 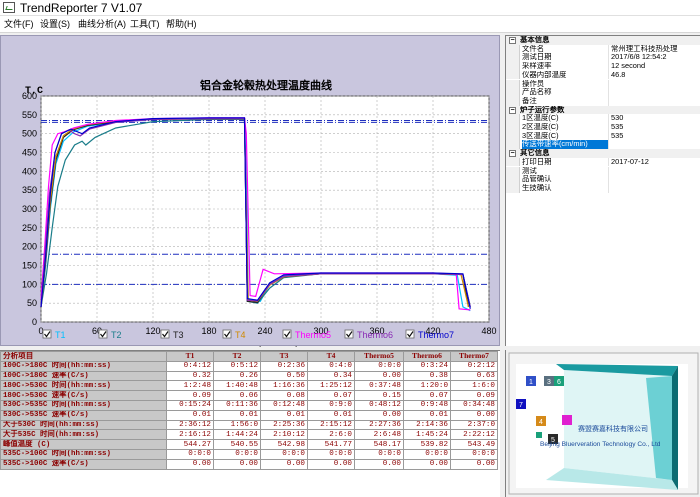 What do you see at coordinates (83, 376) in the screenshot?
I see `table-row-label: 100C->180C 速率(C/s)` at bounding box center [83, 376].